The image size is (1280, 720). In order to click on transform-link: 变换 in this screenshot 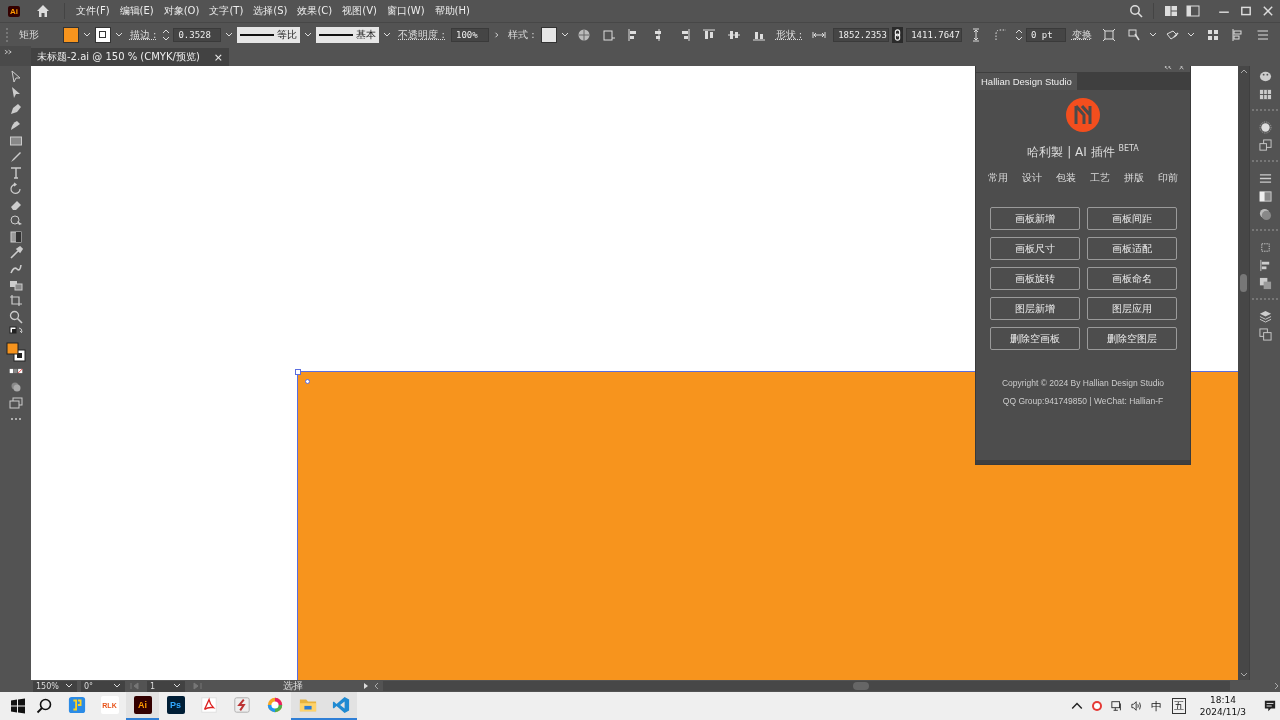, I will do `click(1082, 34)`.